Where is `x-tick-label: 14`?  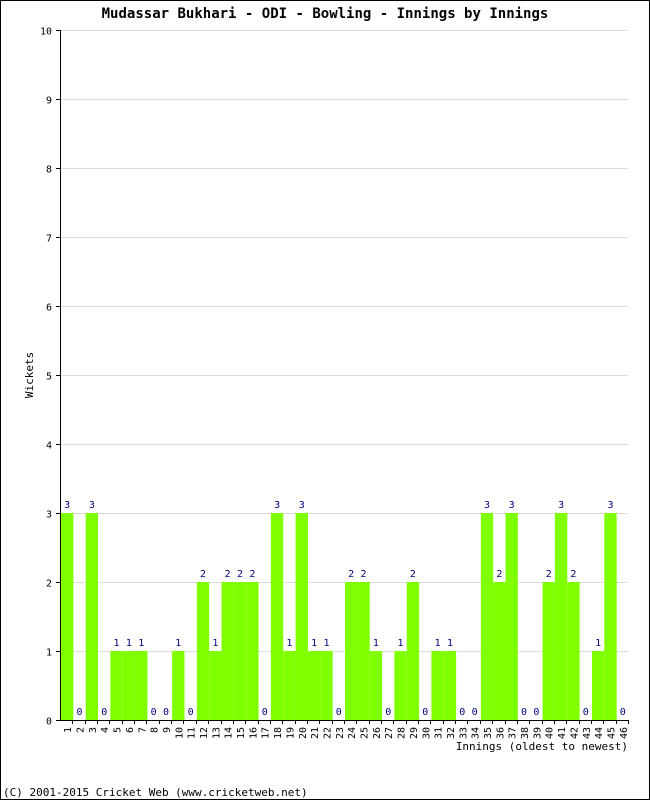 x-tick-label: 14 is located at coordinates (229, 733).